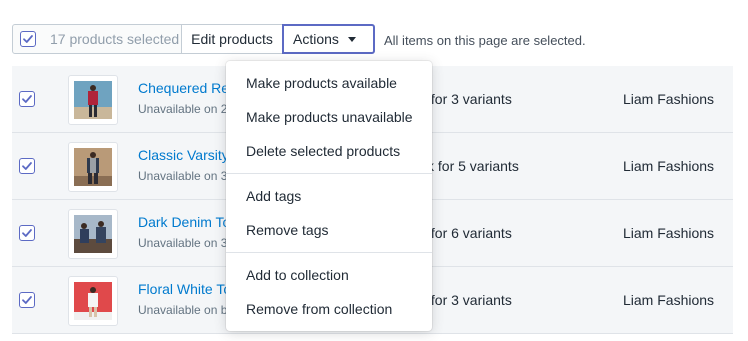  I want to click on caret-down-icon, so click(351, 39).